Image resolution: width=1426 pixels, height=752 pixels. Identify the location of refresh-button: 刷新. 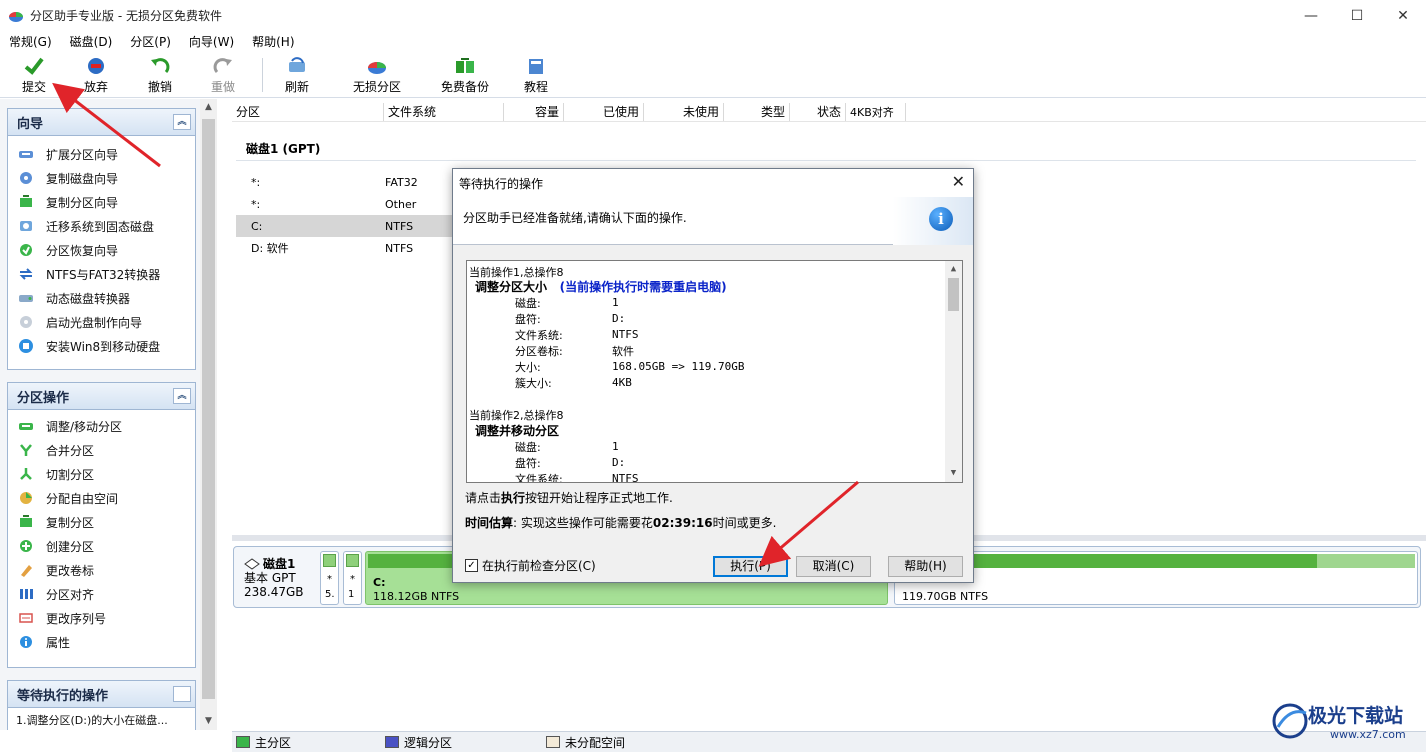
(297, 75).